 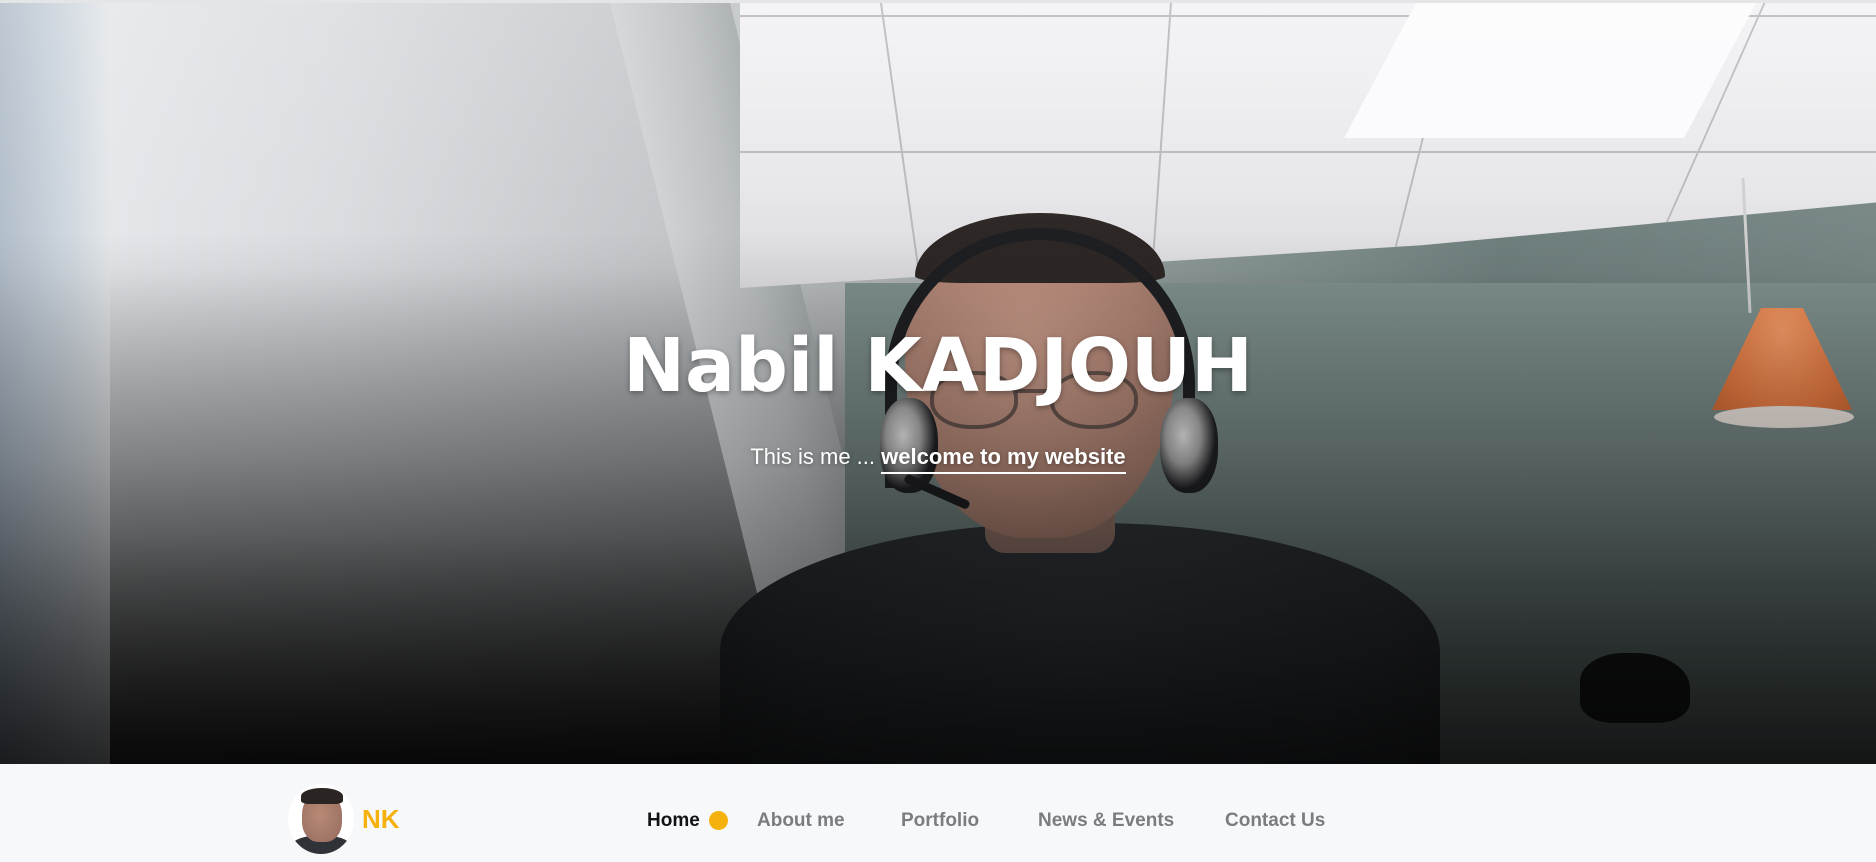 I want to click on avatar, so click(x=321, y=819).